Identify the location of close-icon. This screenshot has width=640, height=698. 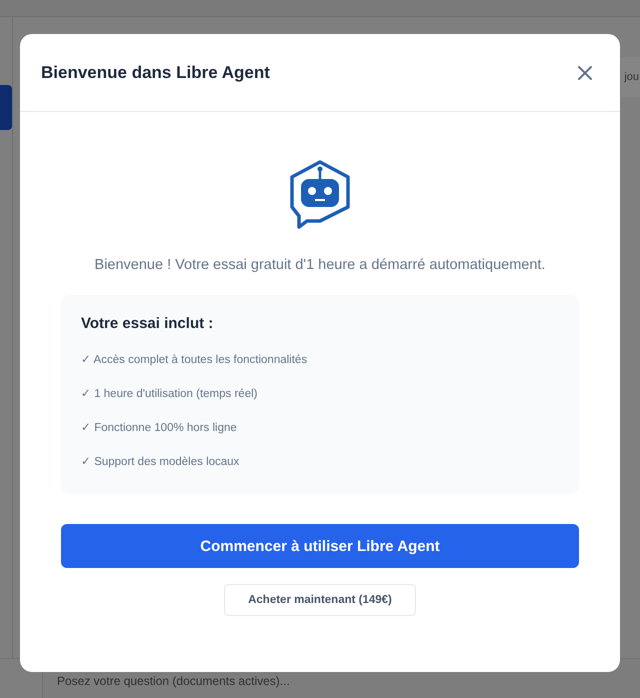
(585, 73).